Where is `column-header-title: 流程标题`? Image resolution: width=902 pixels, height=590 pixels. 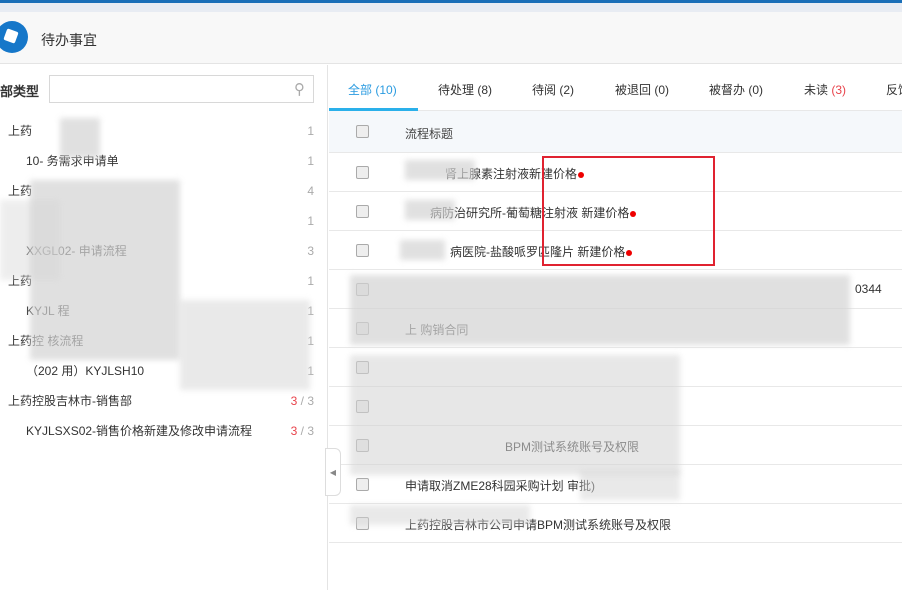
column-header-title: 流程标题 is located at coordinates (429, 134).